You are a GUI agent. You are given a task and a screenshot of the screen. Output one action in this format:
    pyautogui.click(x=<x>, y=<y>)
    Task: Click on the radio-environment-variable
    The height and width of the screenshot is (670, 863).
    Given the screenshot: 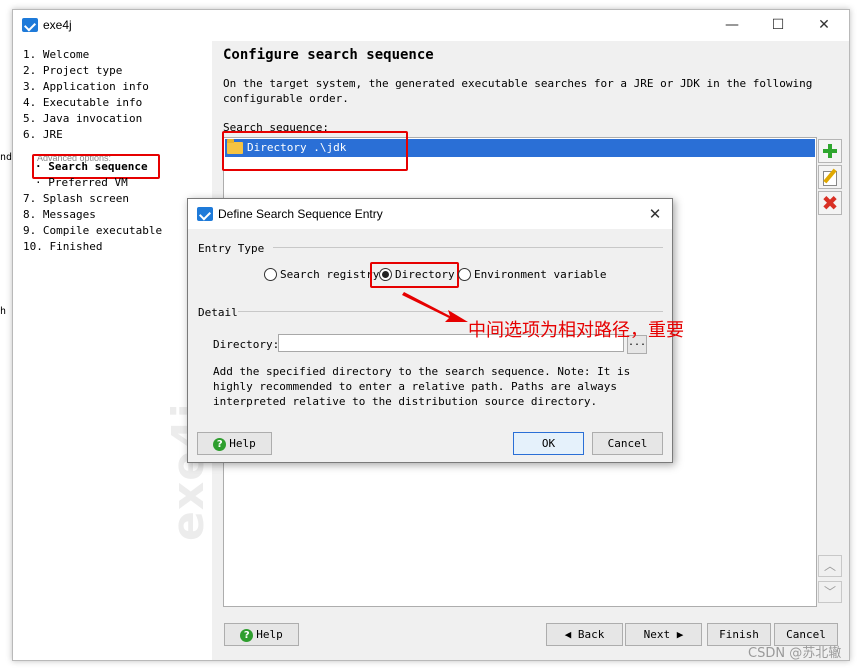 What is the action you would take?
    pyautogui.click(x=464, y=274)
    